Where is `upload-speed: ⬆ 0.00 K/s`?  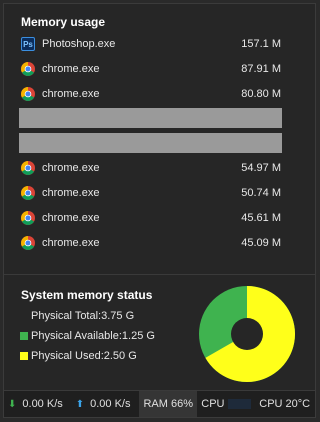 upload-speed: ⬆ 0.00 K/s is located at coordinates (106, 404).